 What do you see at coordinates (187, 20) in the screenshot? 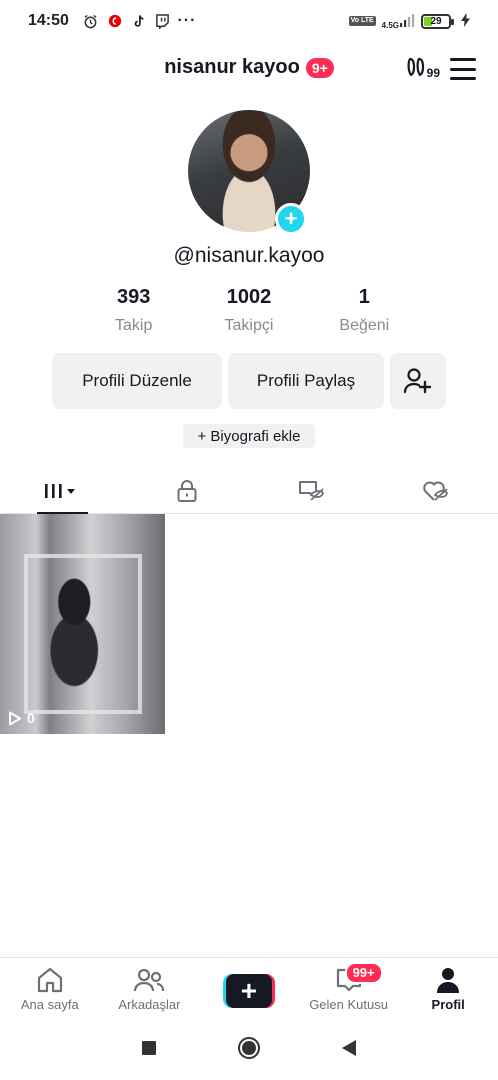
I see `more-notifications-icon: ···` at bounding box center [187, 20].